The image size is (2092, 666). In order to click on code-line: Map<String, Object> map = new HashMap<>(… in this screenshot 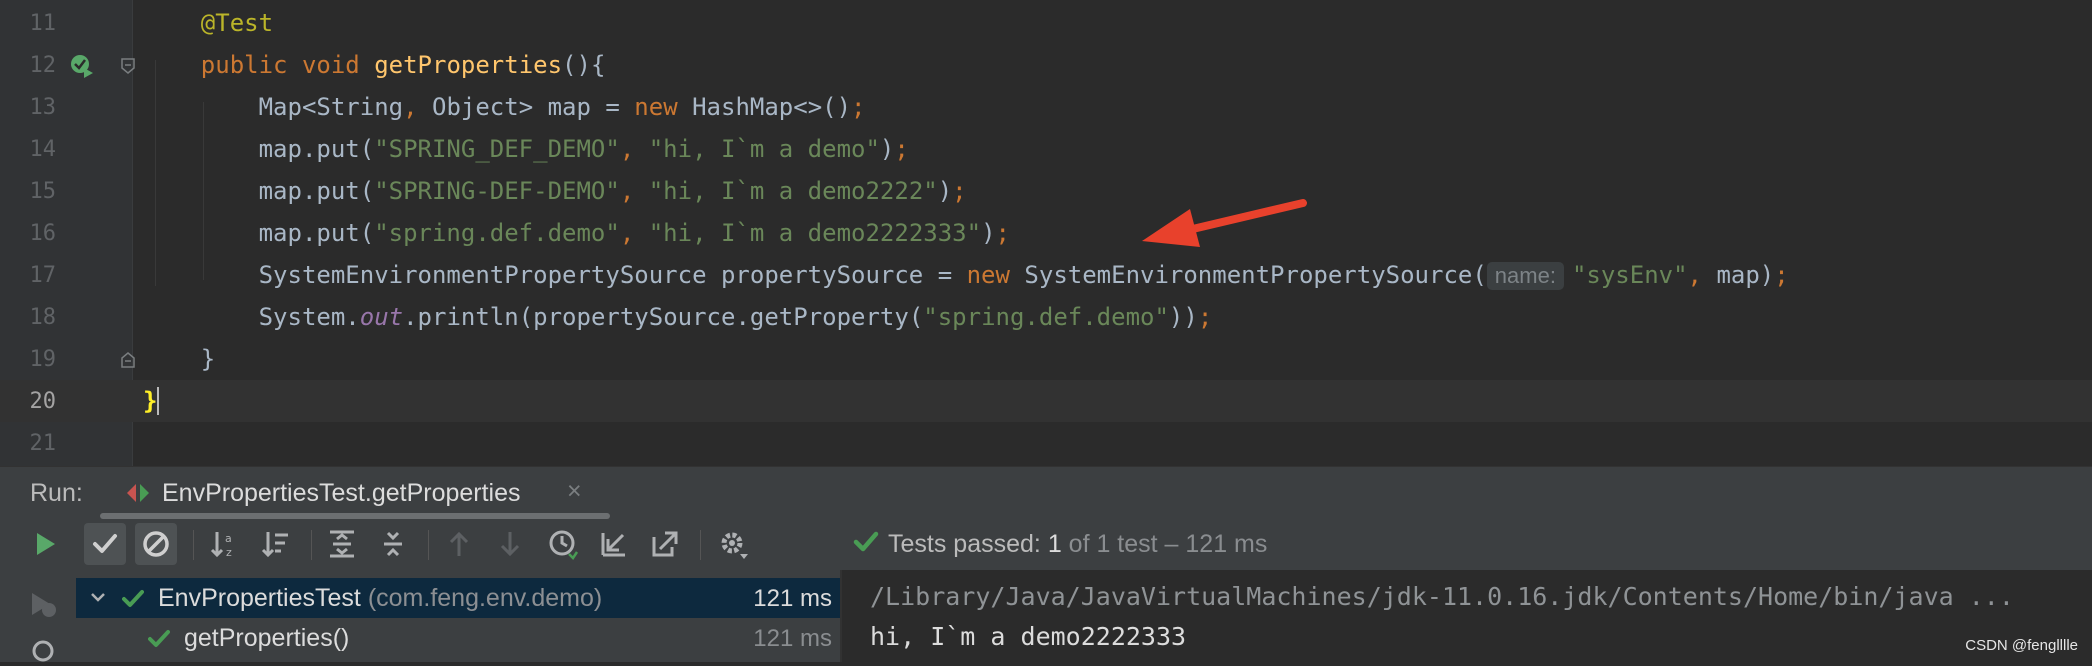, I will do `click(1112, 107)`.